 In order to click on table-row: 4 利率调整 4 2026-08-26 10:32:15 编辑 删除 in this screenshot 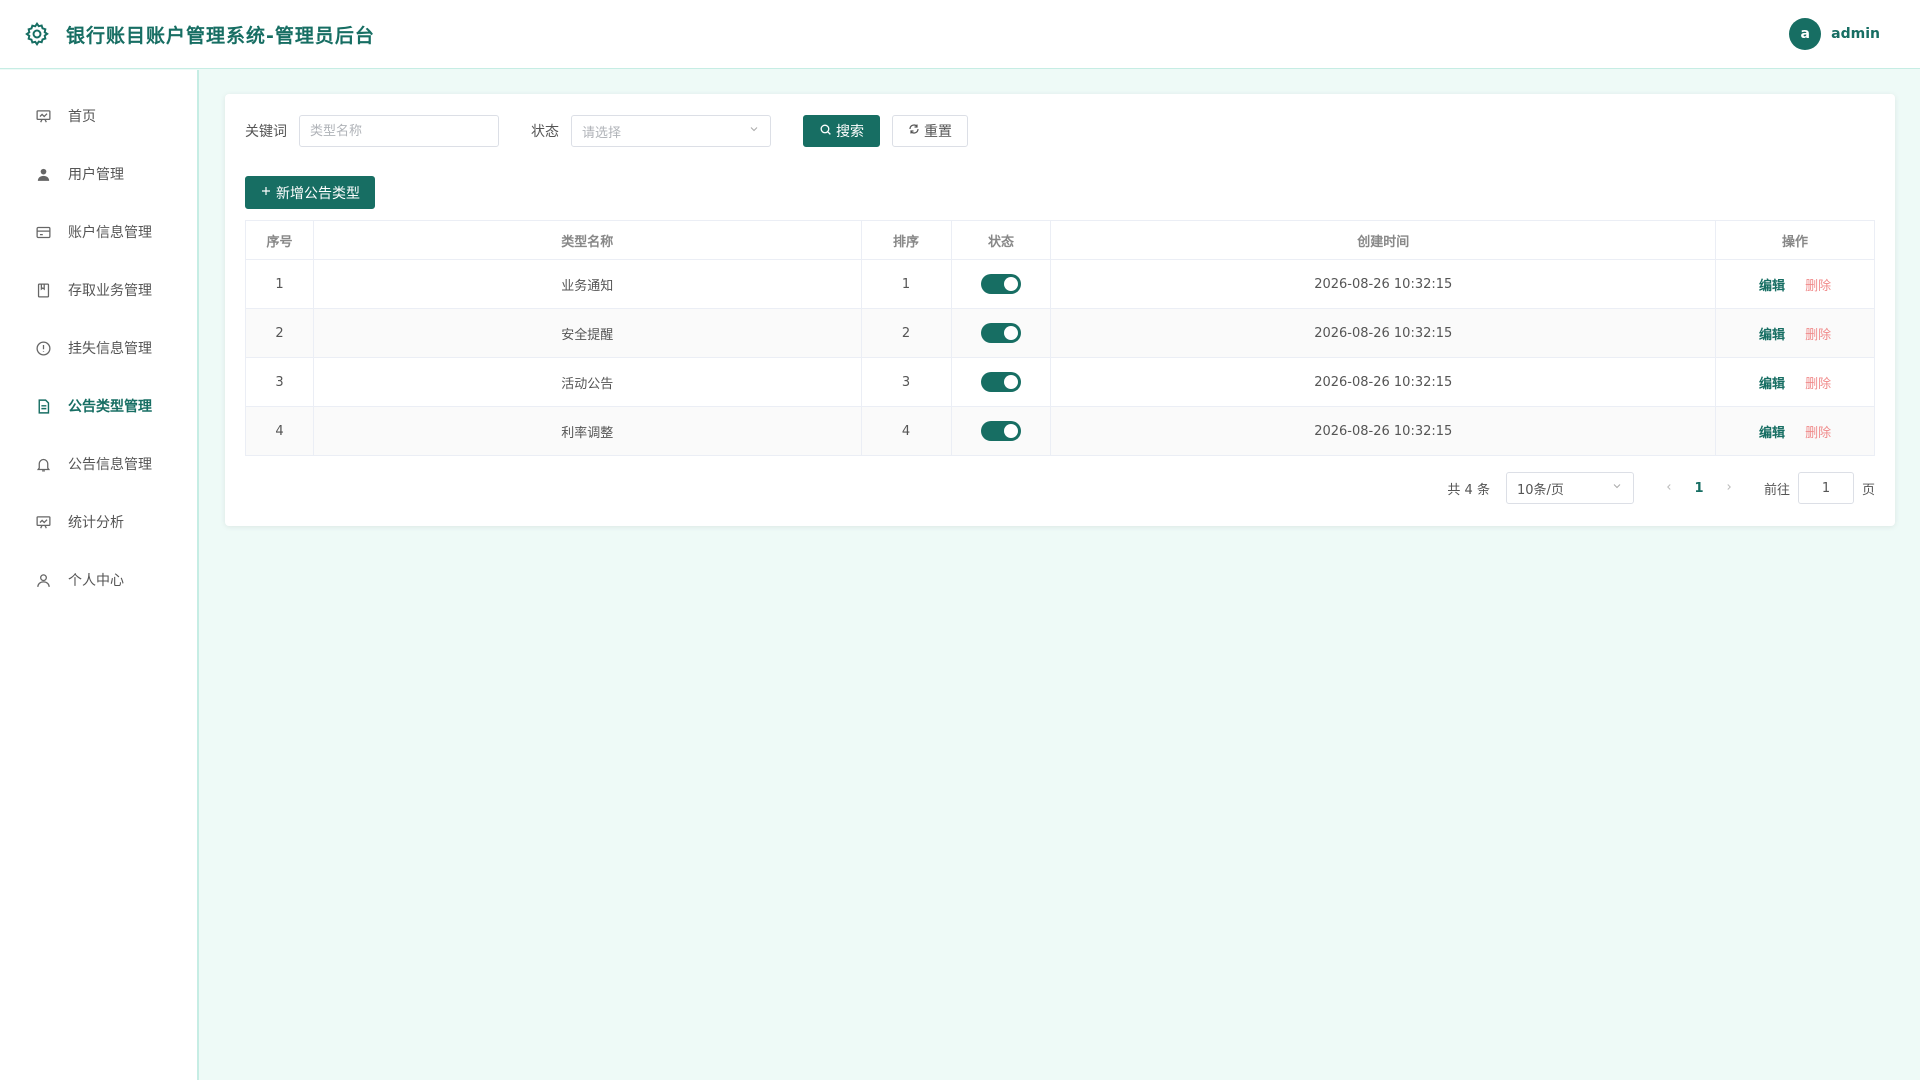, I will do `click(1060, 431)`.